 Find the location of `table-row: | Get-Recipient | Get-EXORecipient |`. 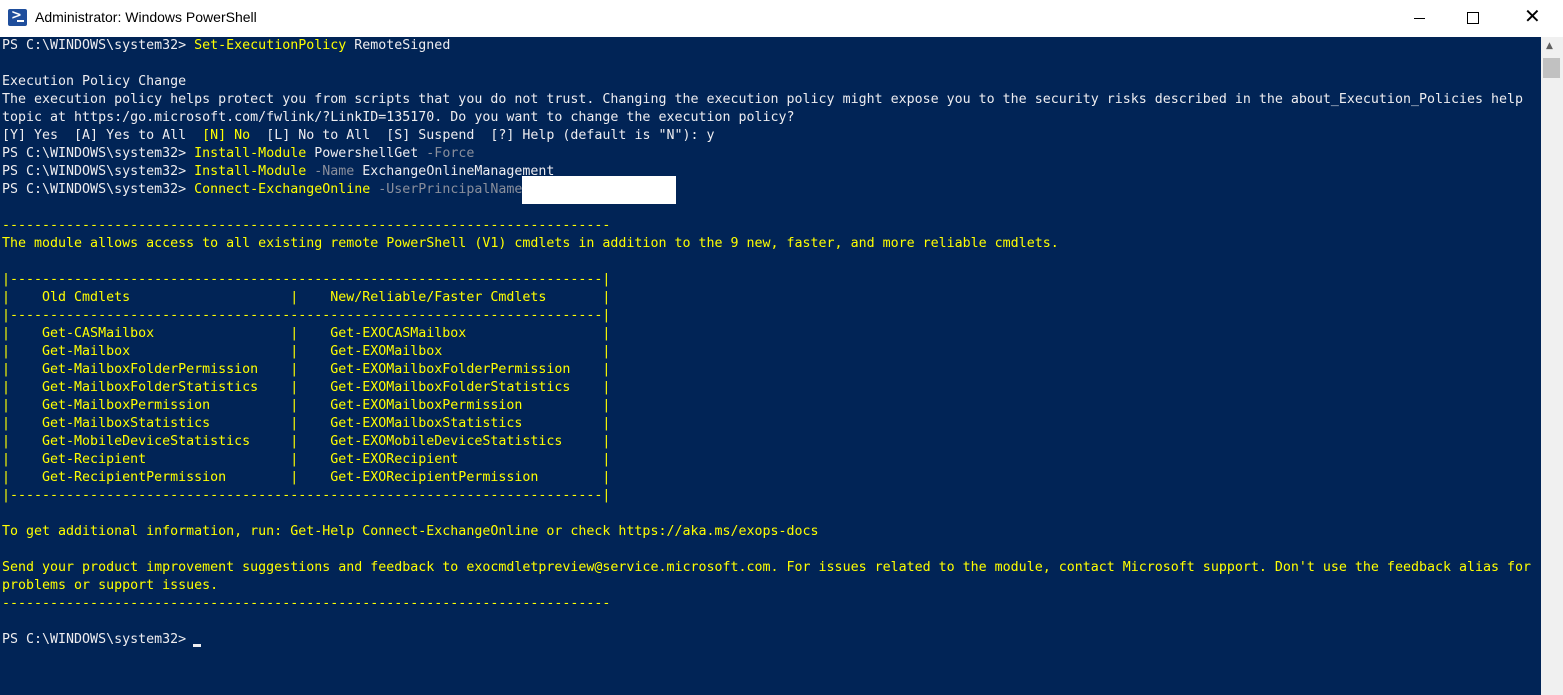

table-row: | Get-Recipient | Get-EXORecipient | is located at coordinates (306, 459).